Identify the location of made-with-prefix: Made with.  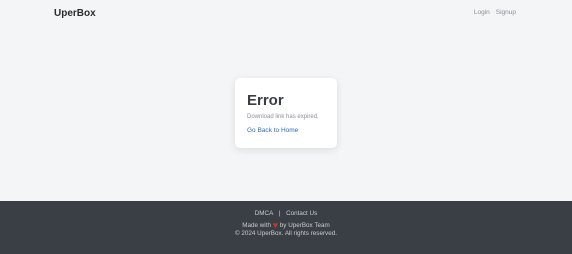
(256, 225).